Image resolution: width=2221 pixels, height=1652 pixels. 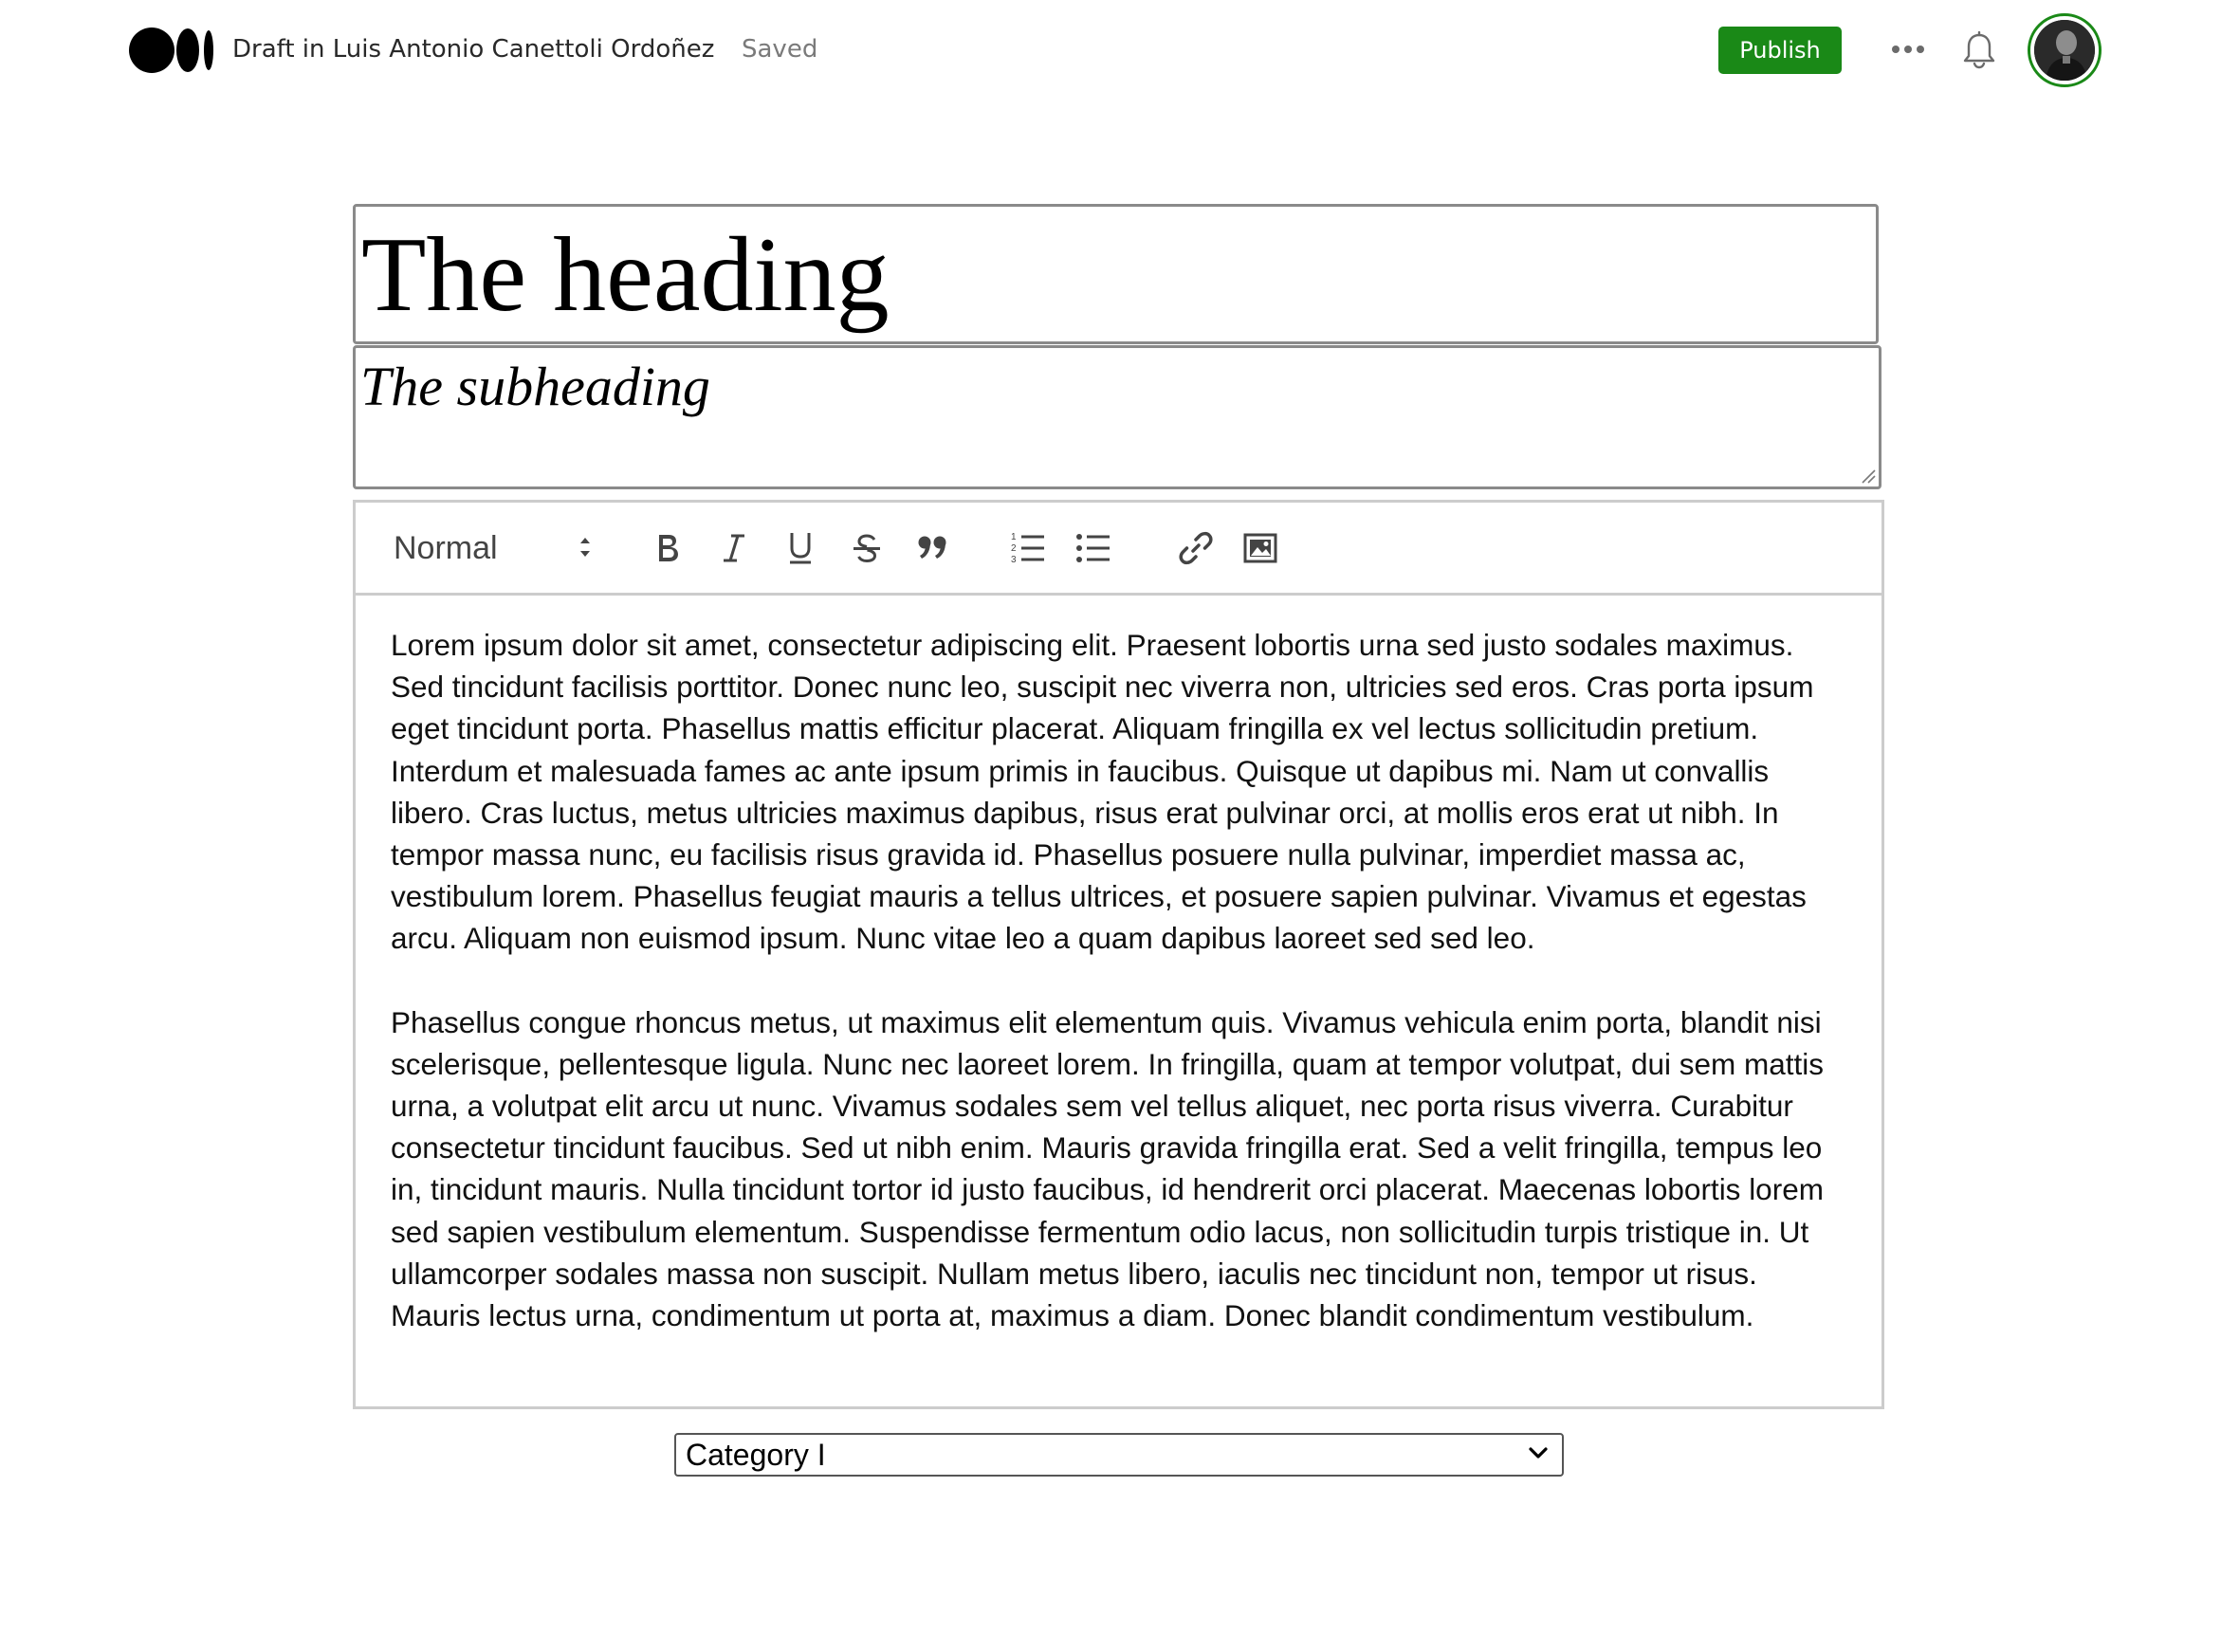 What do you see at coordinates (172, 50) in the screenshot?
I see `medium-logo-icon` at bounding box center [172, 50].